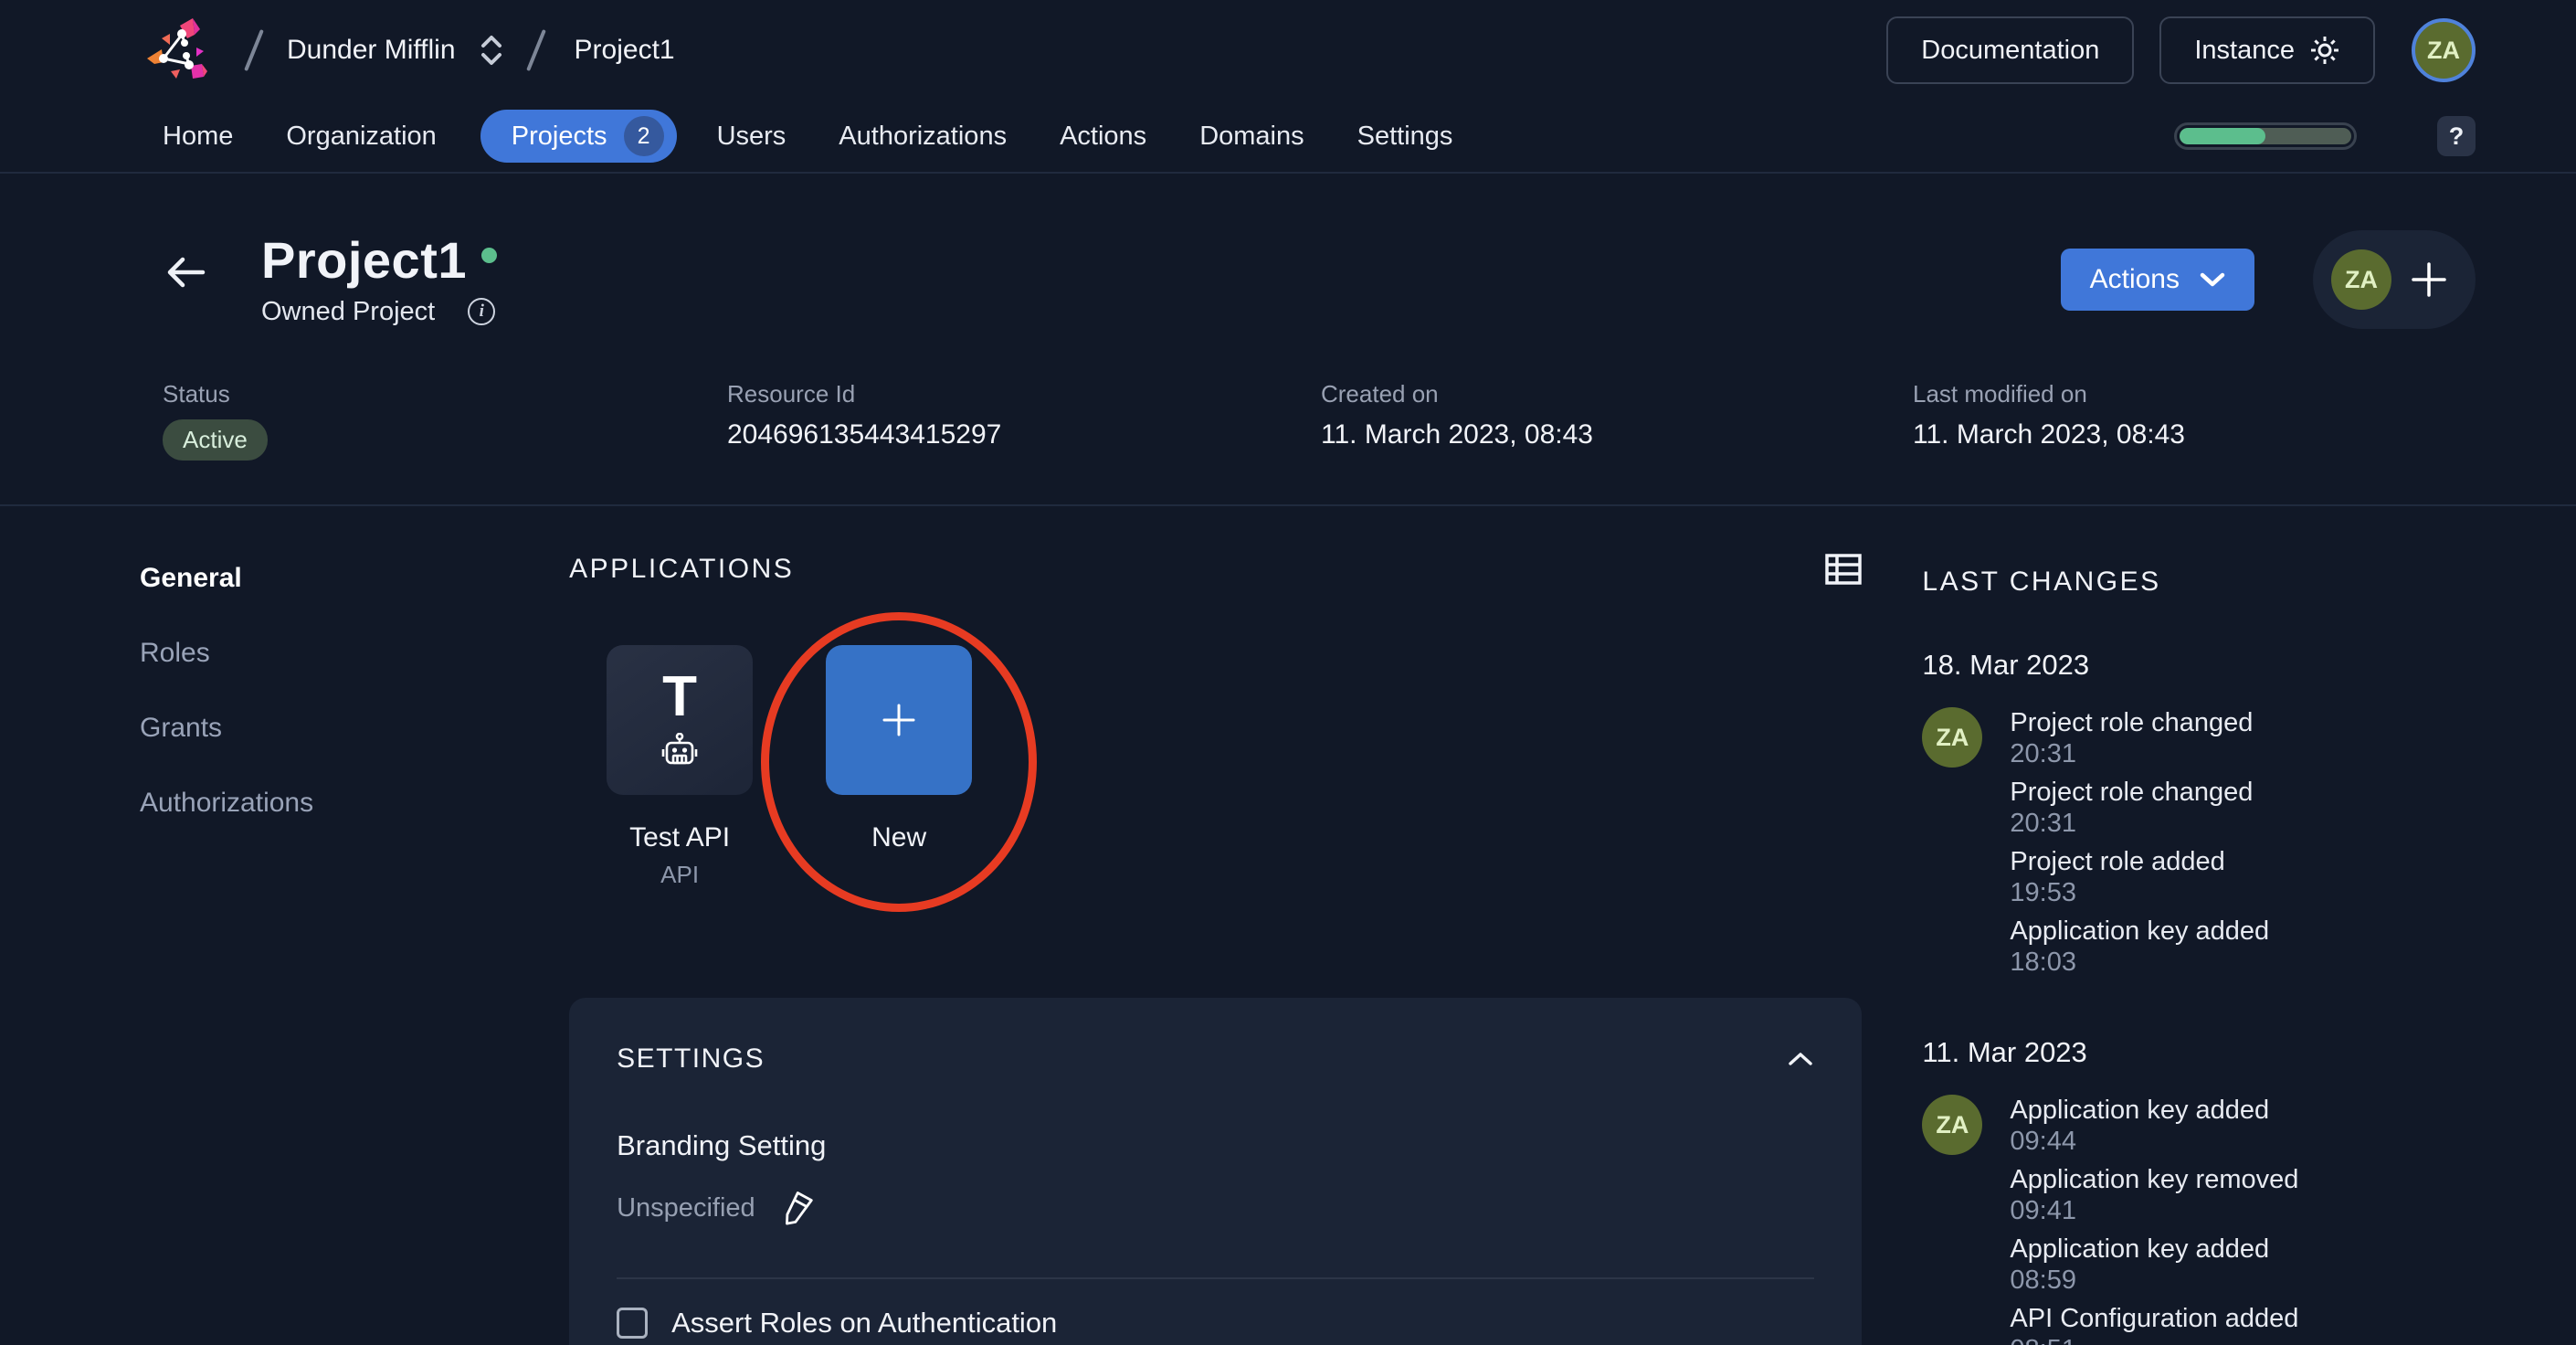 This screenshot has height=1345, width=2576. What do you see at coordinates (752, 137) in the screenshot?
I see `tab-users: Users` at bounding box center [752, 137].